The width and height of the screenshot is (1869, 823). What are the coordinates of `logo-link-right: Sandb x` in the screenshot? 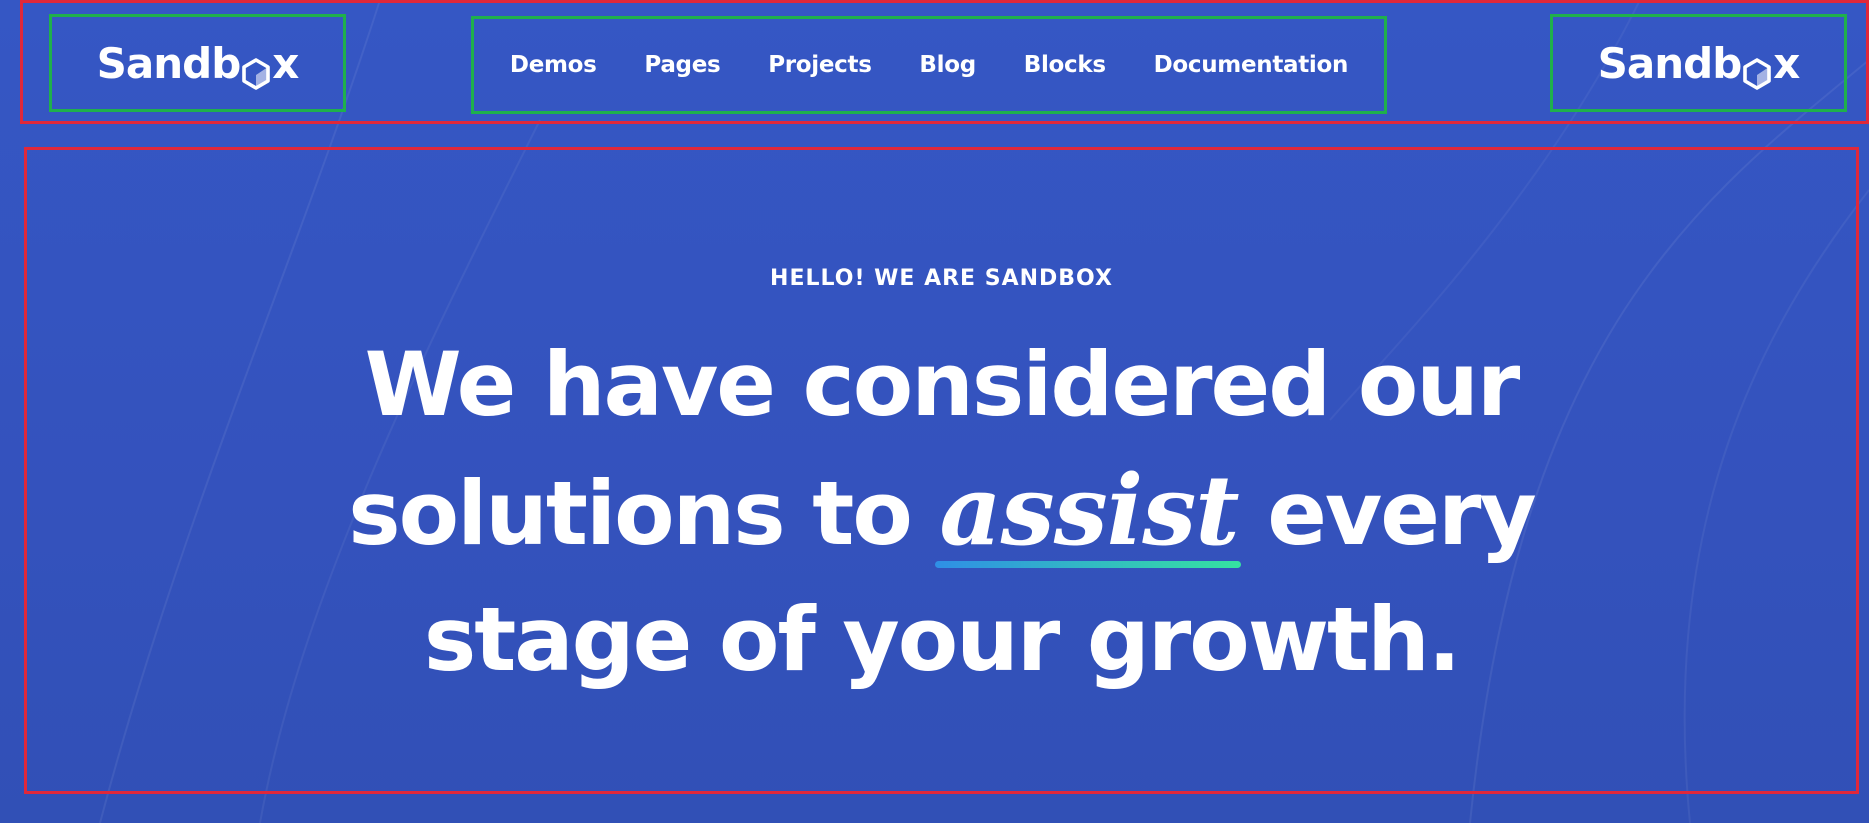 It's located at (1698, 63).